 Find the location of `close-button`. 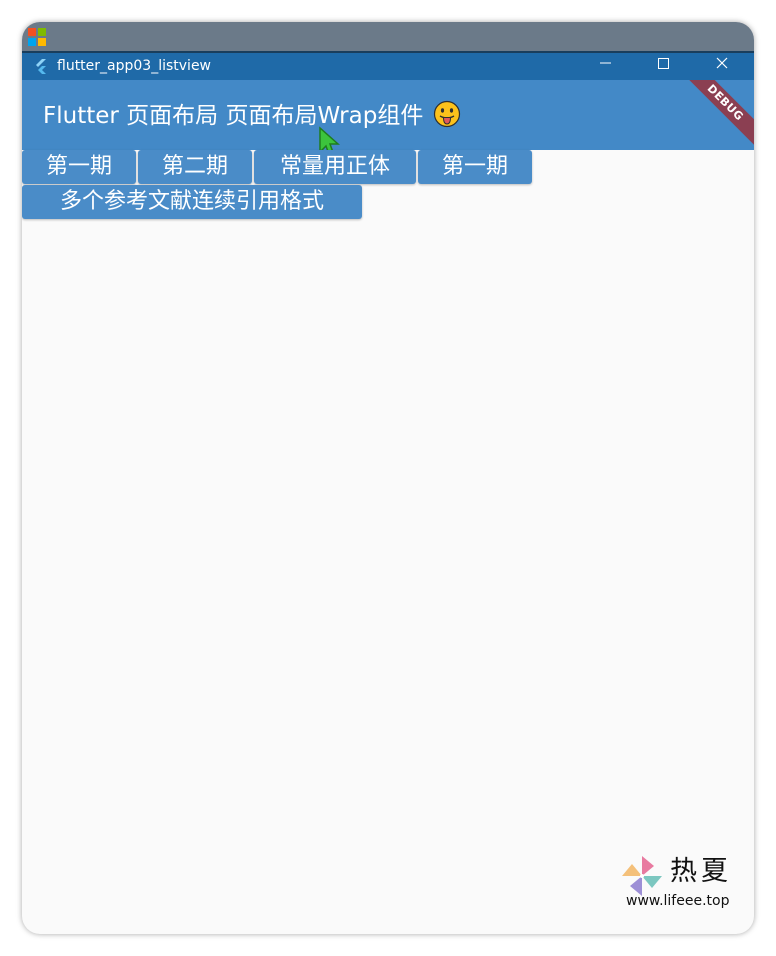

close-button is located at coordinates (722, 66).